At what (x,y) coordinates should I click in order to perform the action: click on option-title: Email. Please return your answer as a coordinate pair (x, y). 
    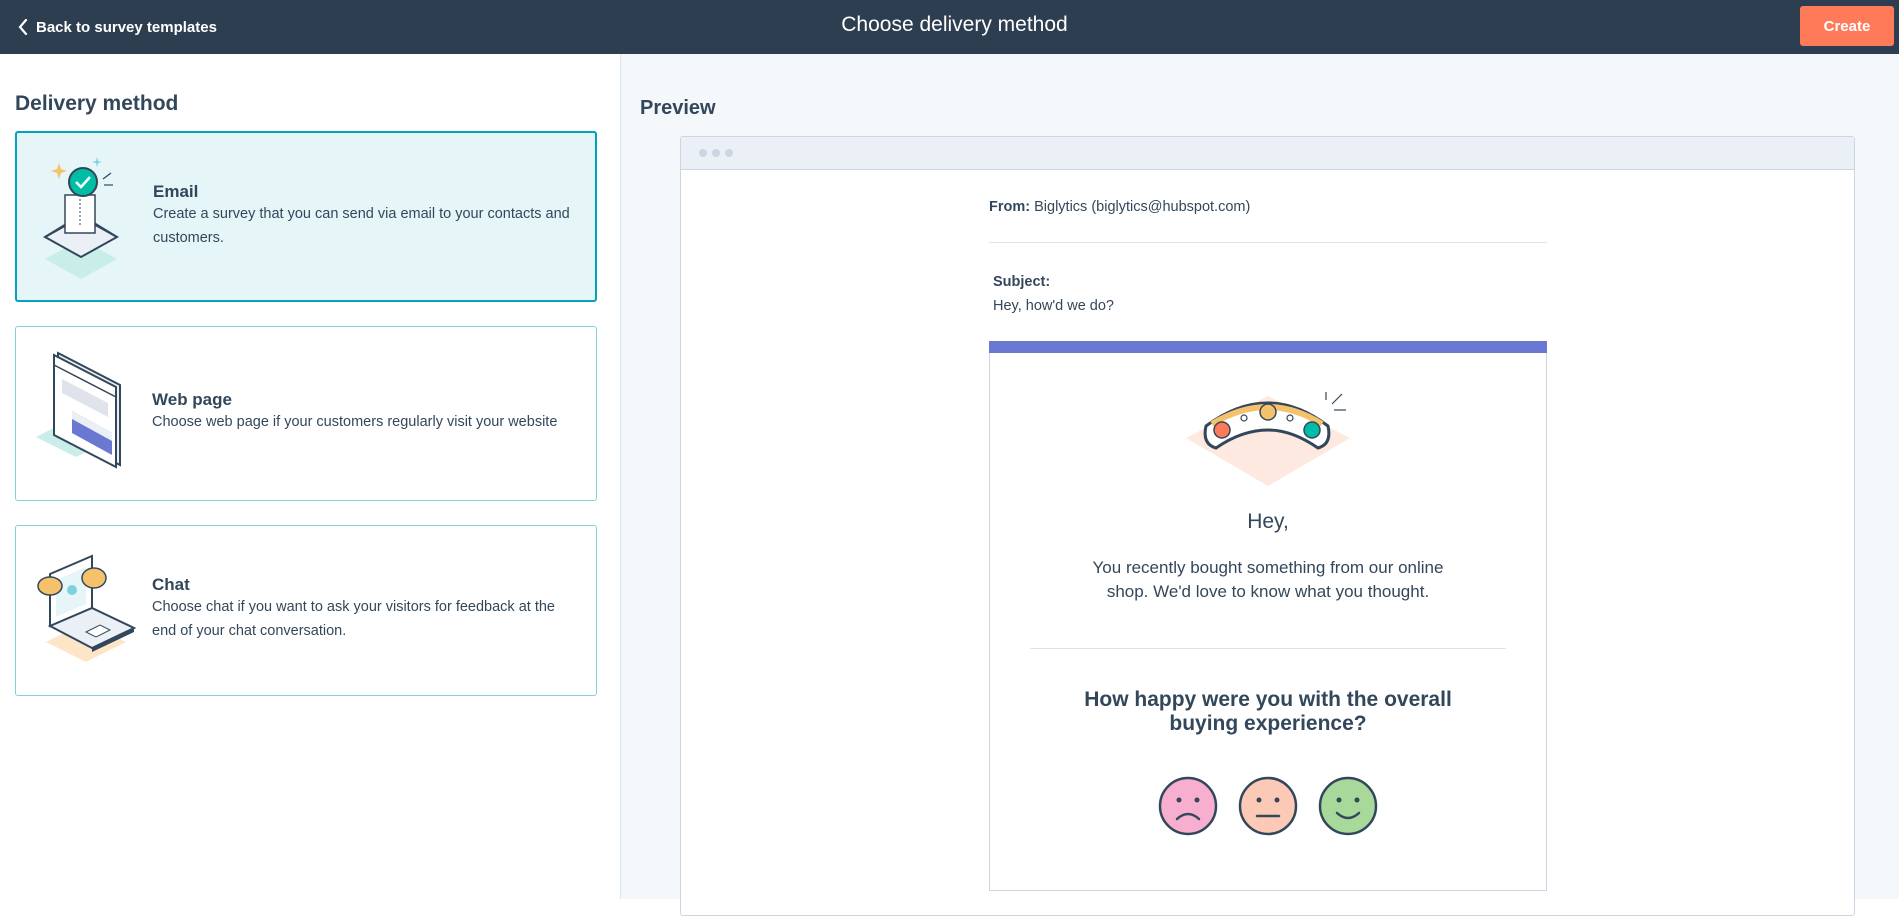
    Looking at the image, I should click on (176, 191).